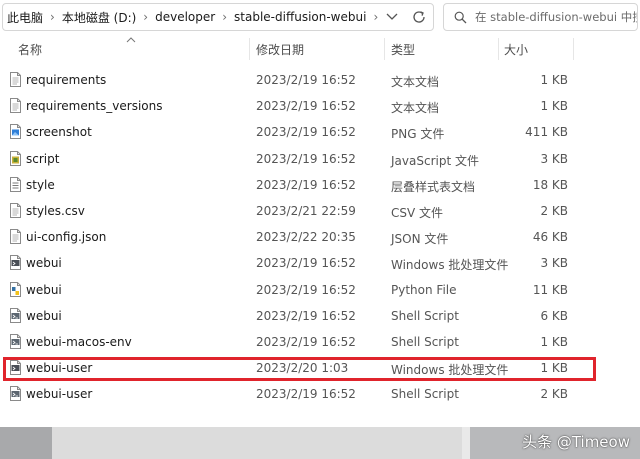 Image resolution: width=640 pixels, height=459 pixels. I want to click on file-size: 18 KB, so click(550, 184).